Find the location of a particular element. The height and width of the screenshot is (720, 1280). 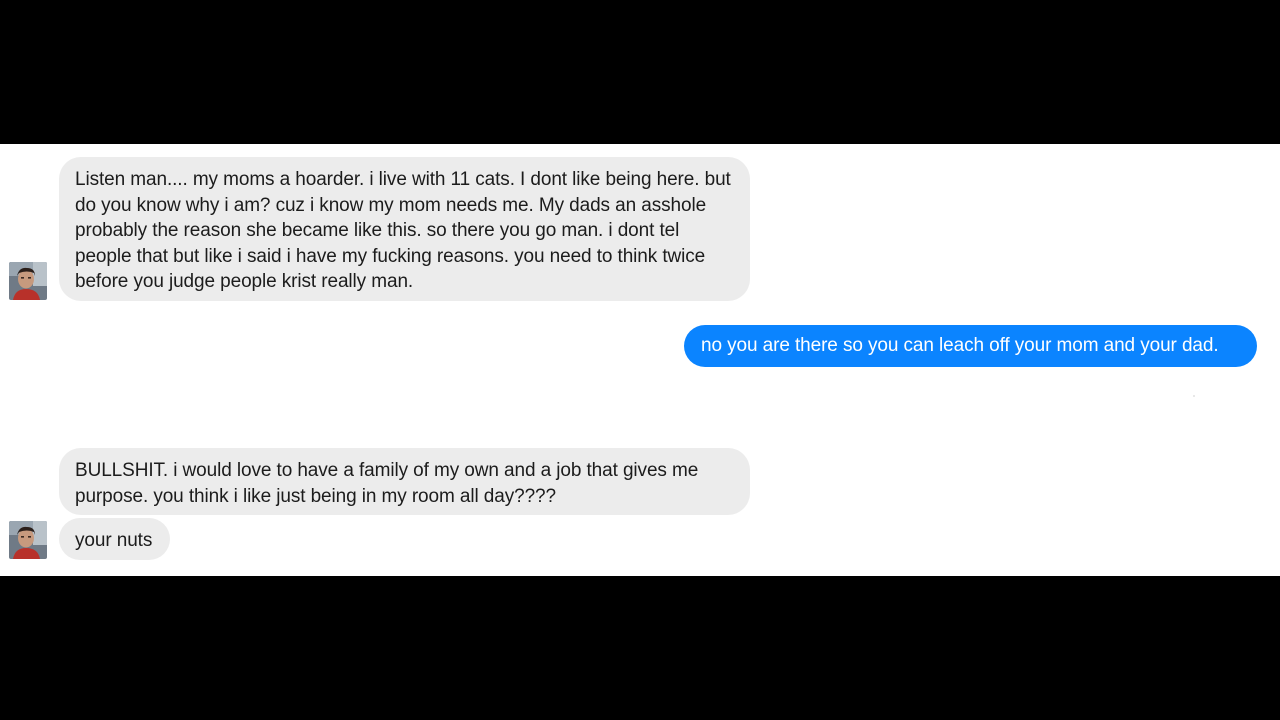

incoming-message: your nuts is located at coordinates (114, 539).